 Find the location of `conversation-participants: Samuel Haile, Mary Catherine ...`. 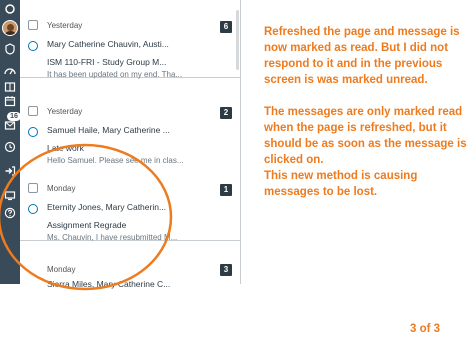

conversation-participants: Samuel Haile, Mary Catherine ... is located at coordinates (108, 130).